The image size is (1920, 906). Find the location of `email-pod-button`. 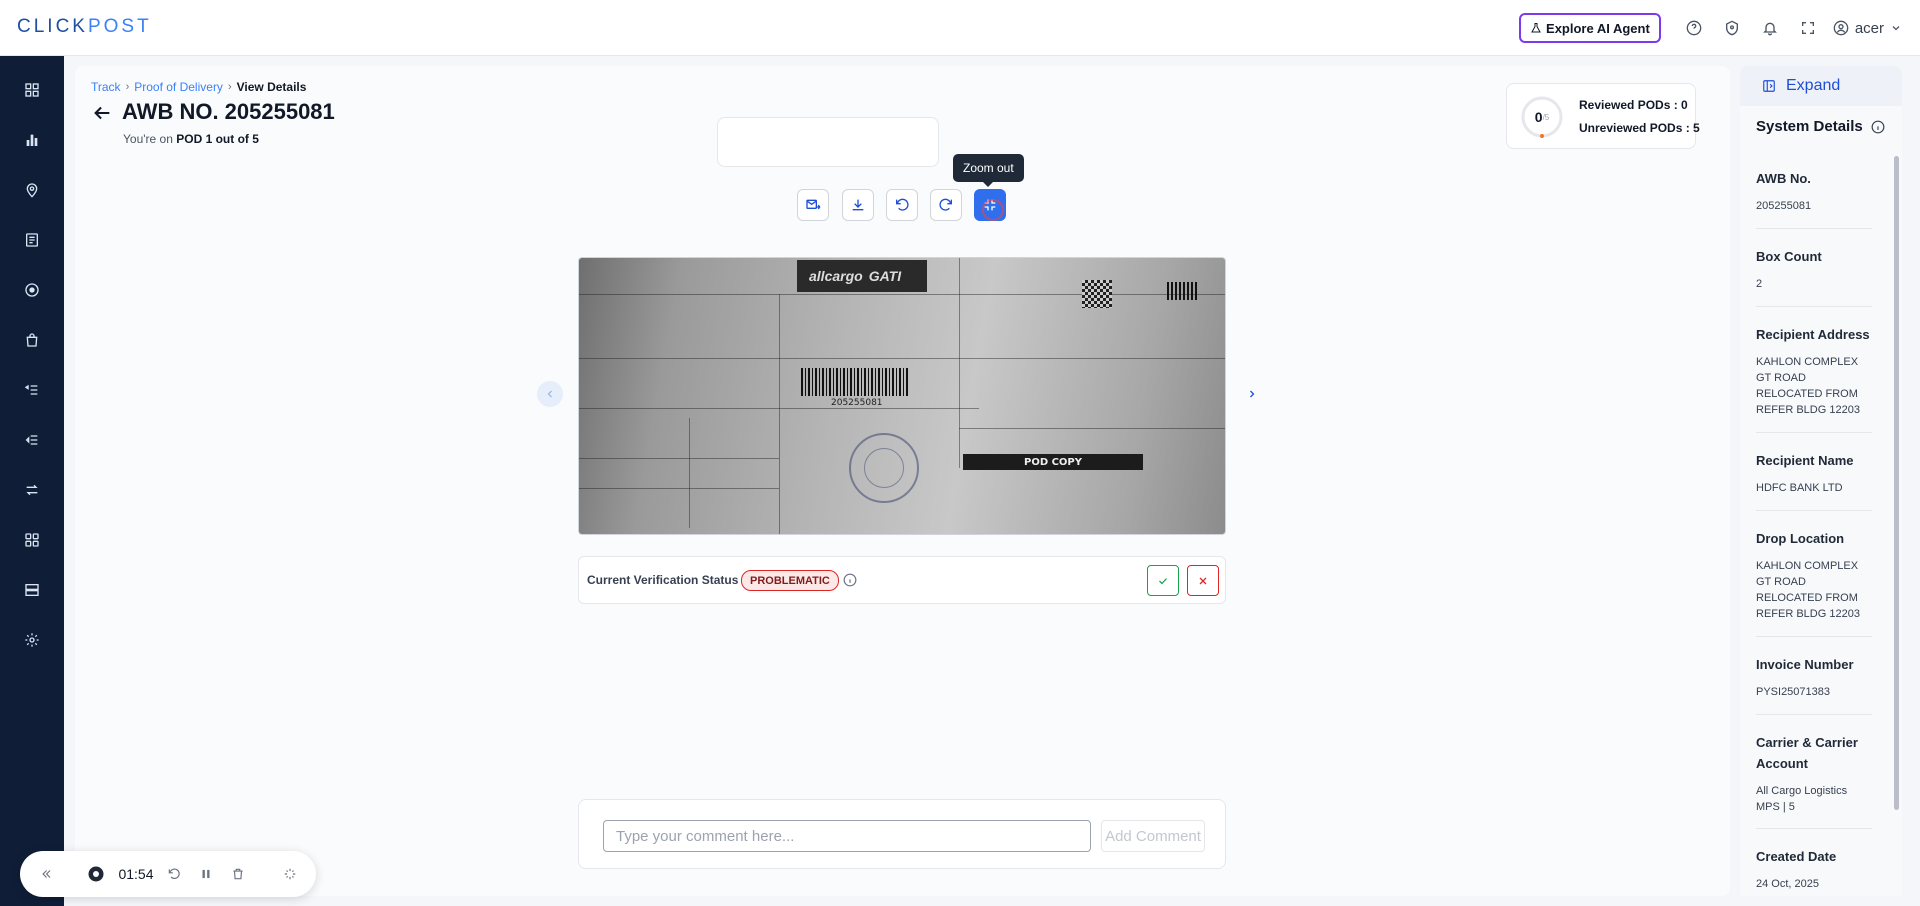

email-pod-button is located at coordinates (813, 205).